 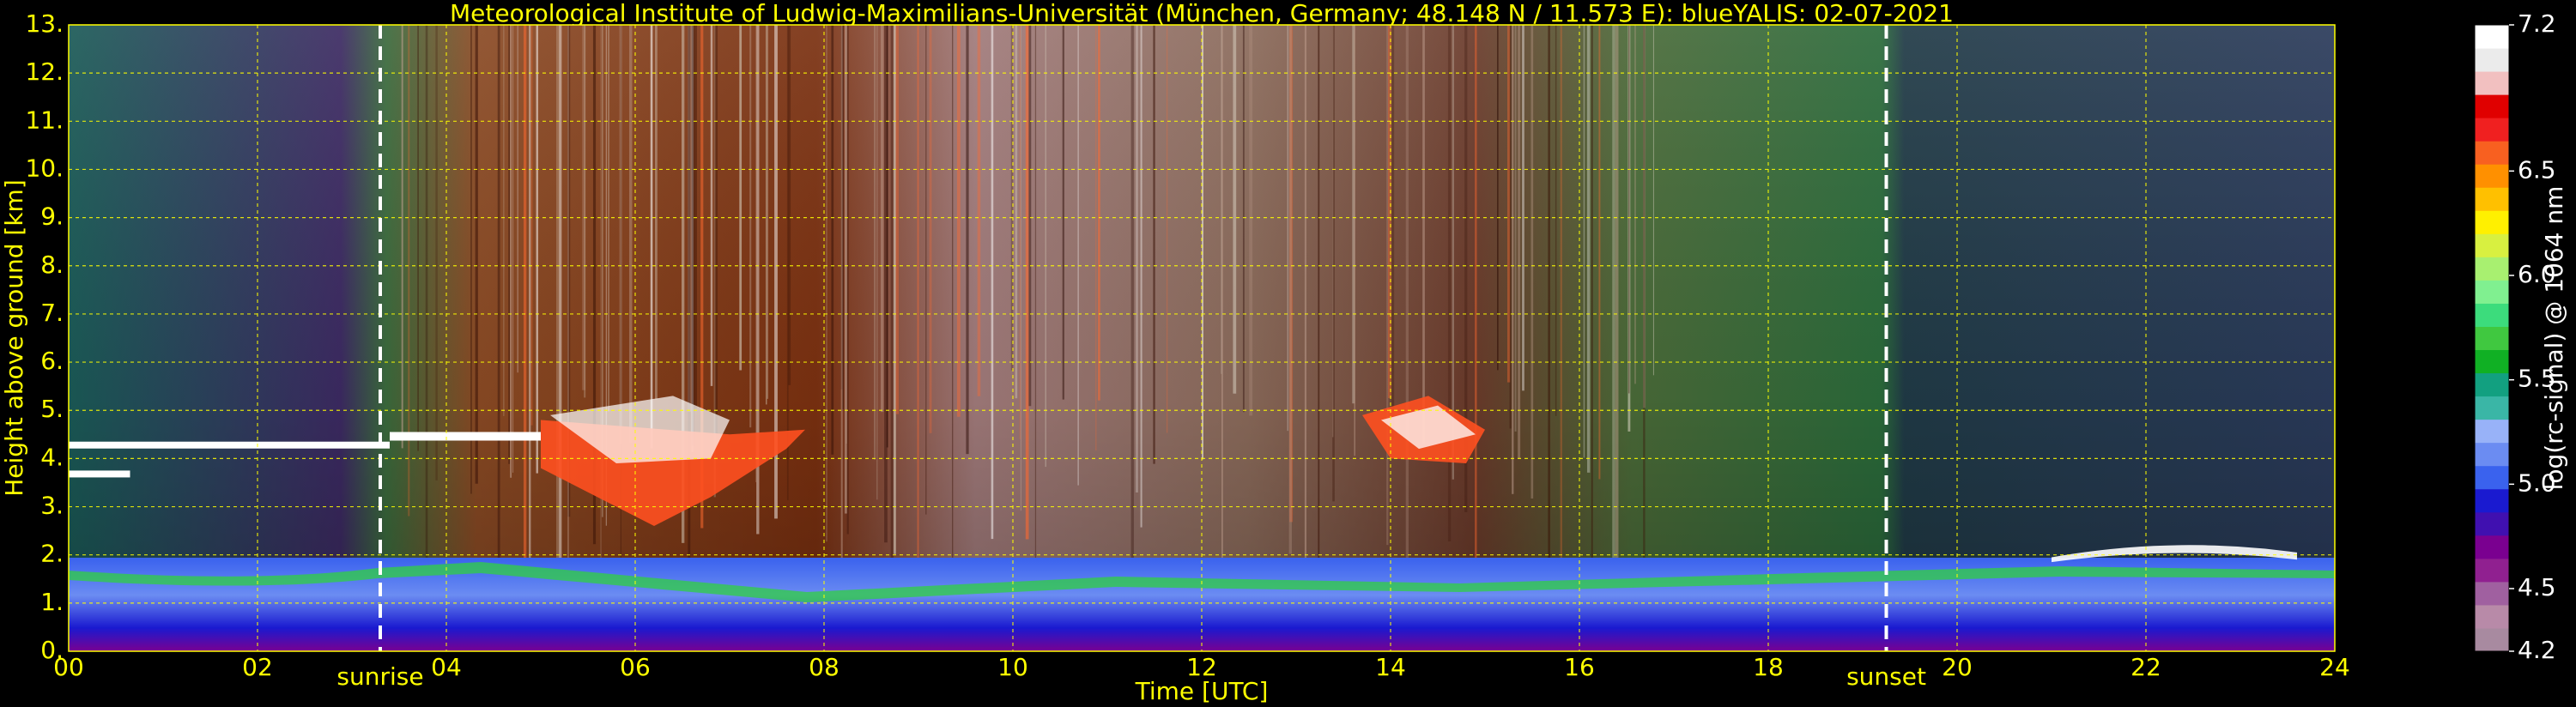 I want to click on y-tick-label: 2., so click(x=52, y=554).